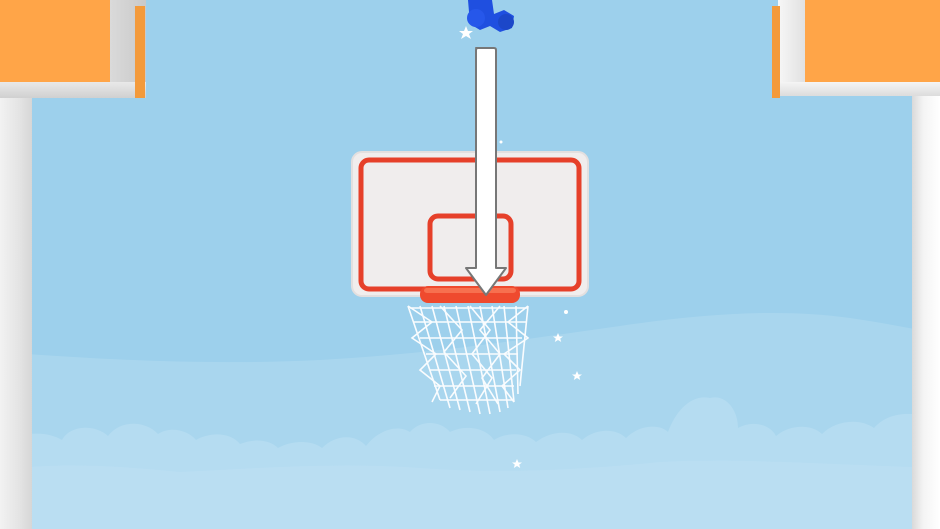  Describe the element at coordinates (872, 41) in the screenshot. I see `right-orange-block` at that location.